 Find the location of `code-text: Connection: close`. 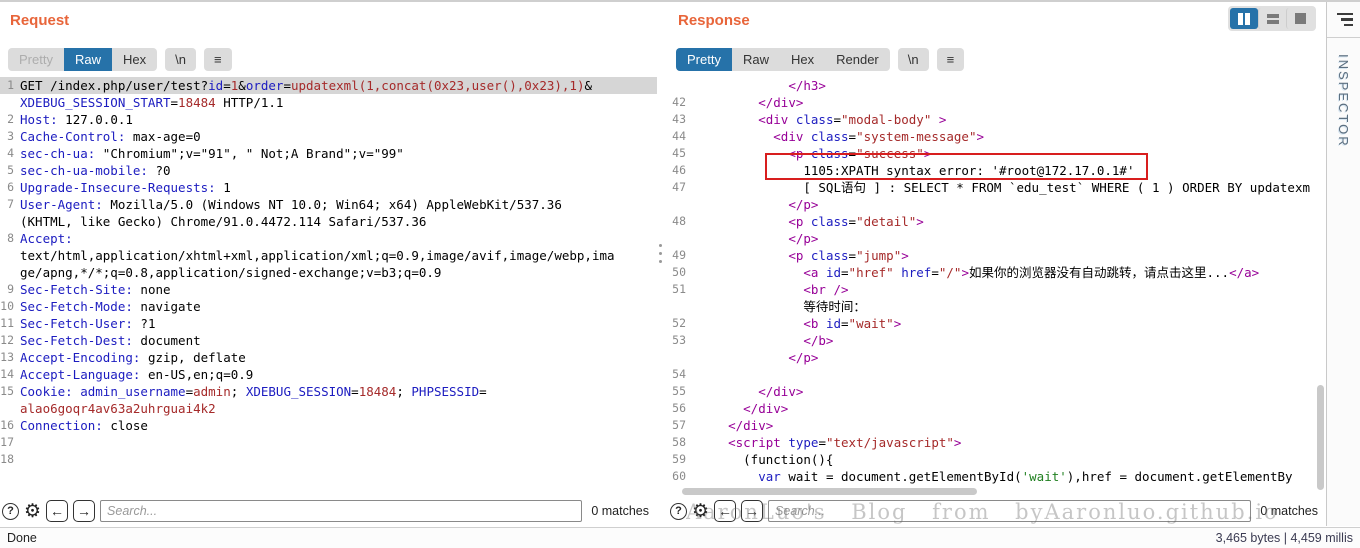

code-text: Connection: close is located at coordinates (84, 425).